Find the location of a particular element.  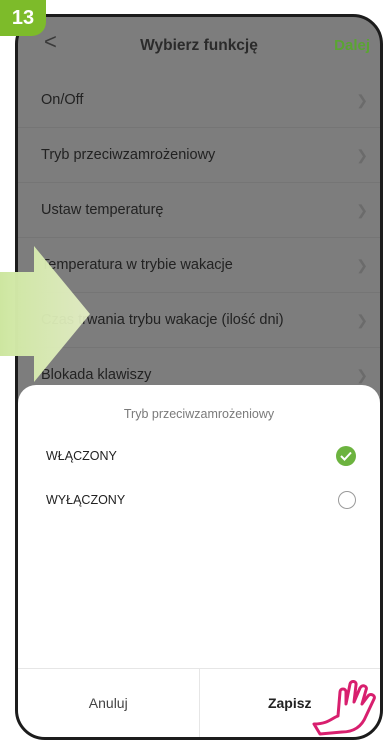

tap-hand-icon is located at coordinates (344, 708).